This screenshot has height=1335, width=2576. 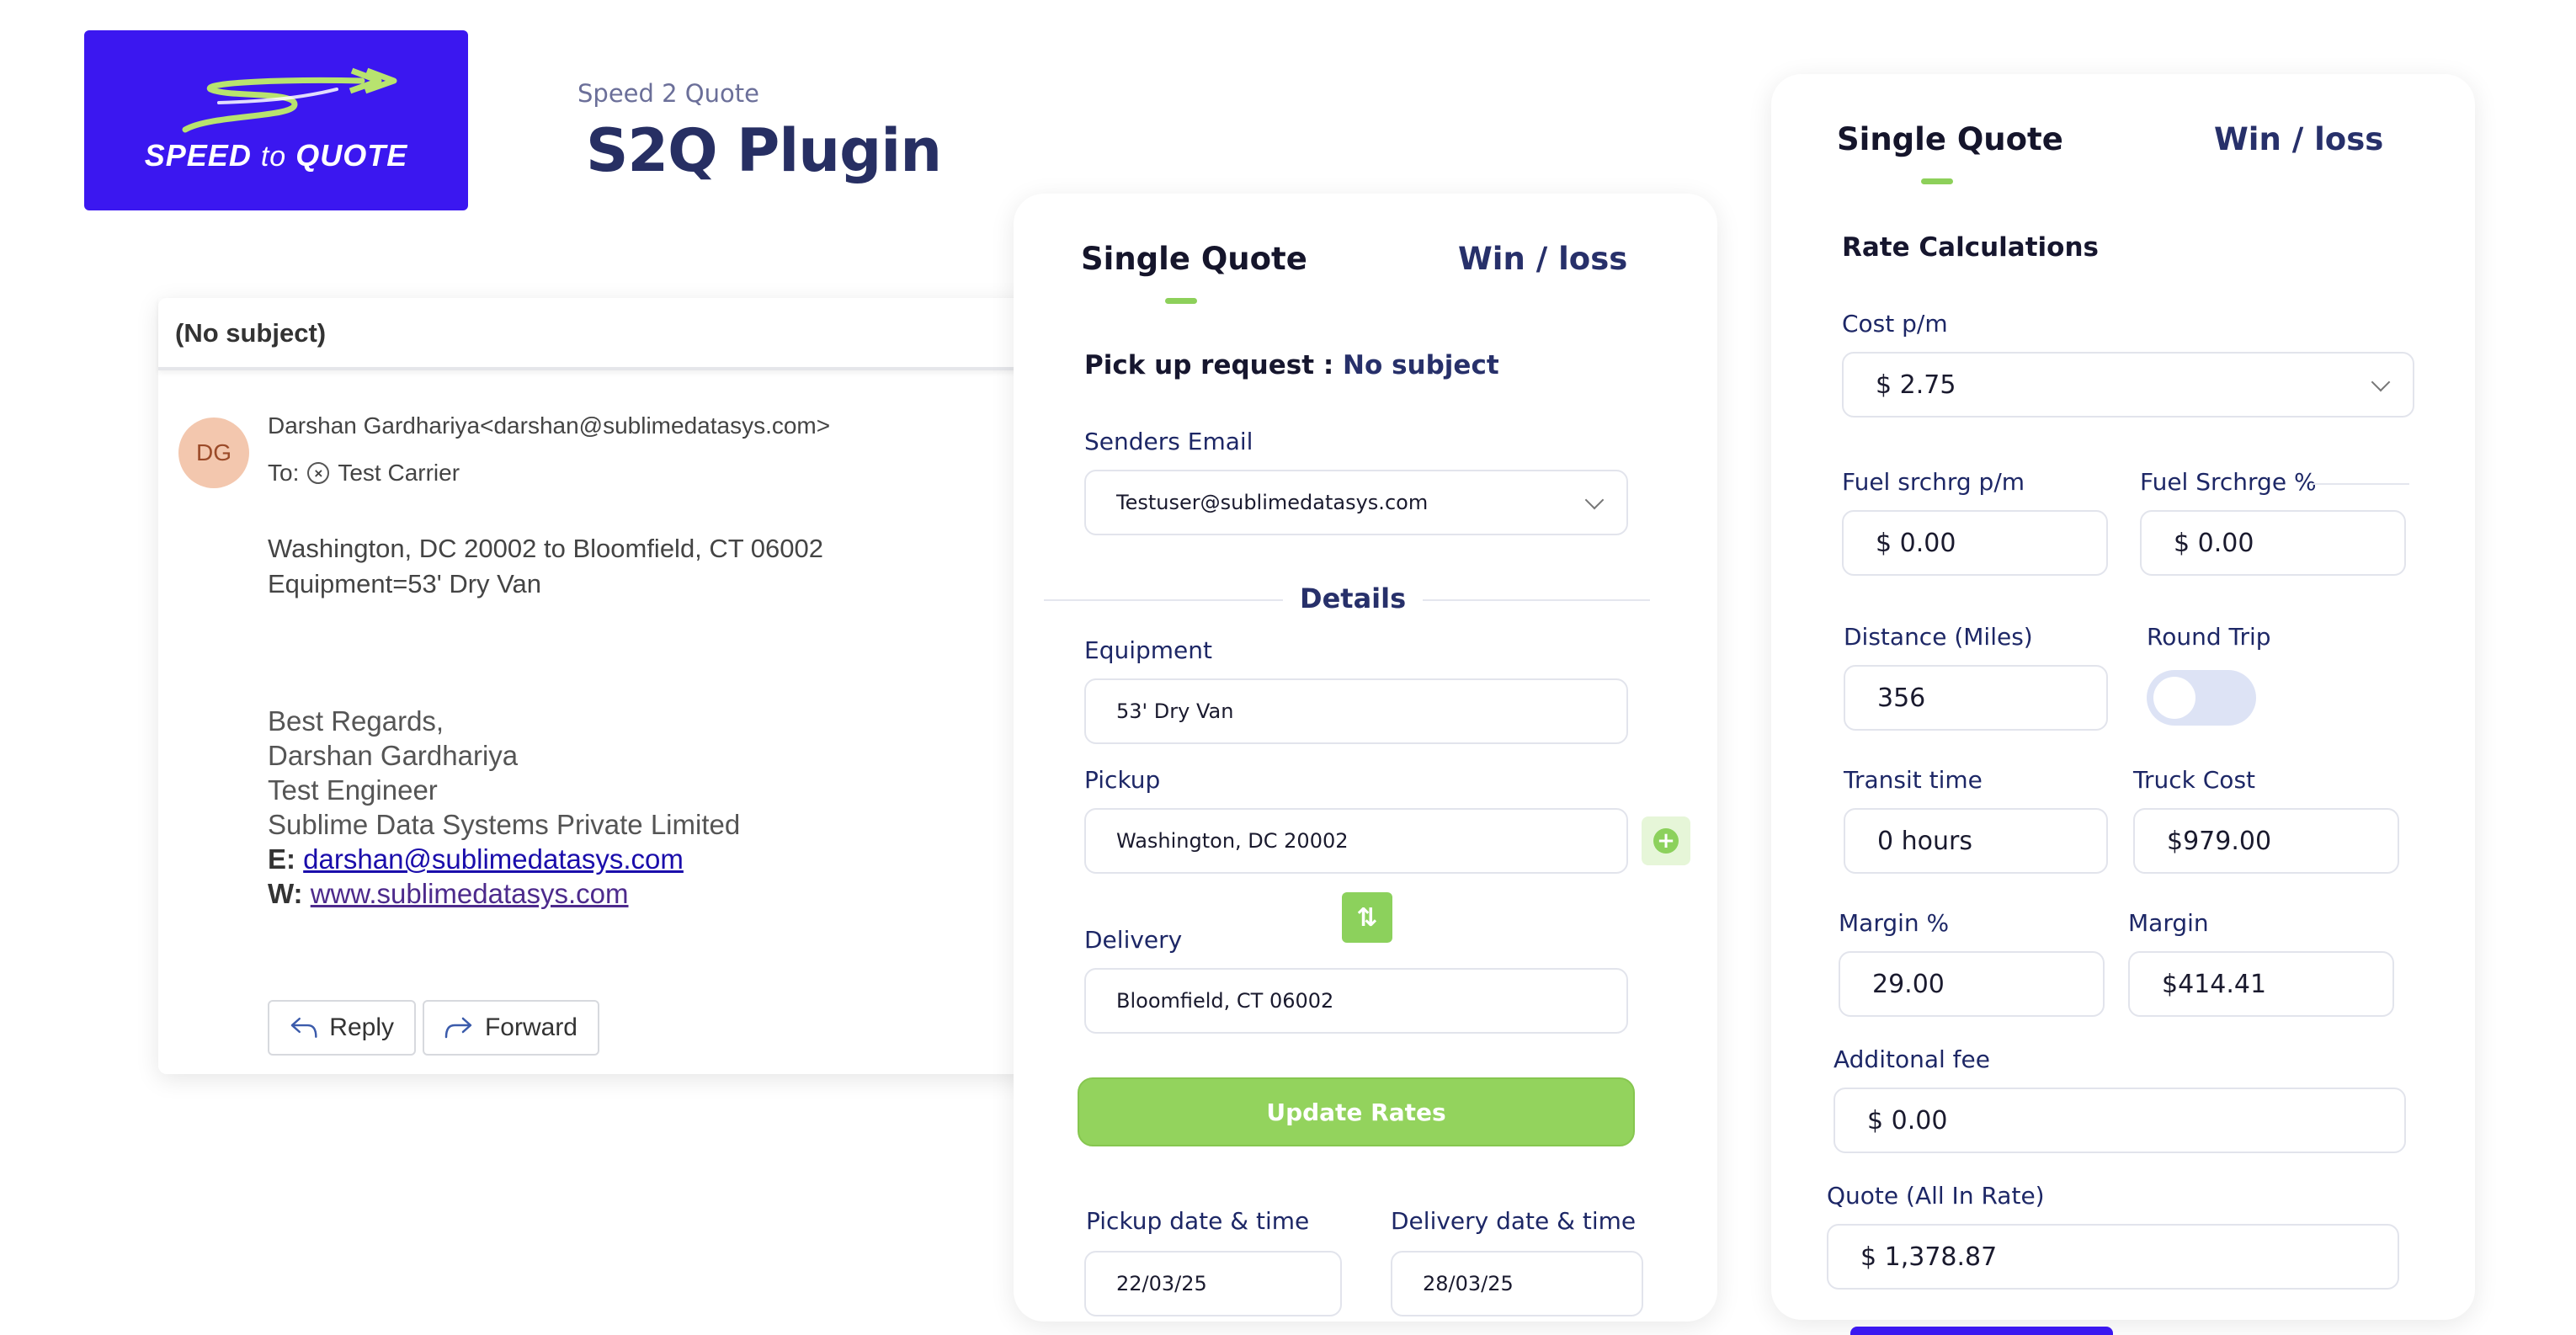 What do you see at coordinates (1356, 1001) in the screenshot?
I see `delivery-field: Bloomfield, CT 06002` at bounding box center [1356, 1001].